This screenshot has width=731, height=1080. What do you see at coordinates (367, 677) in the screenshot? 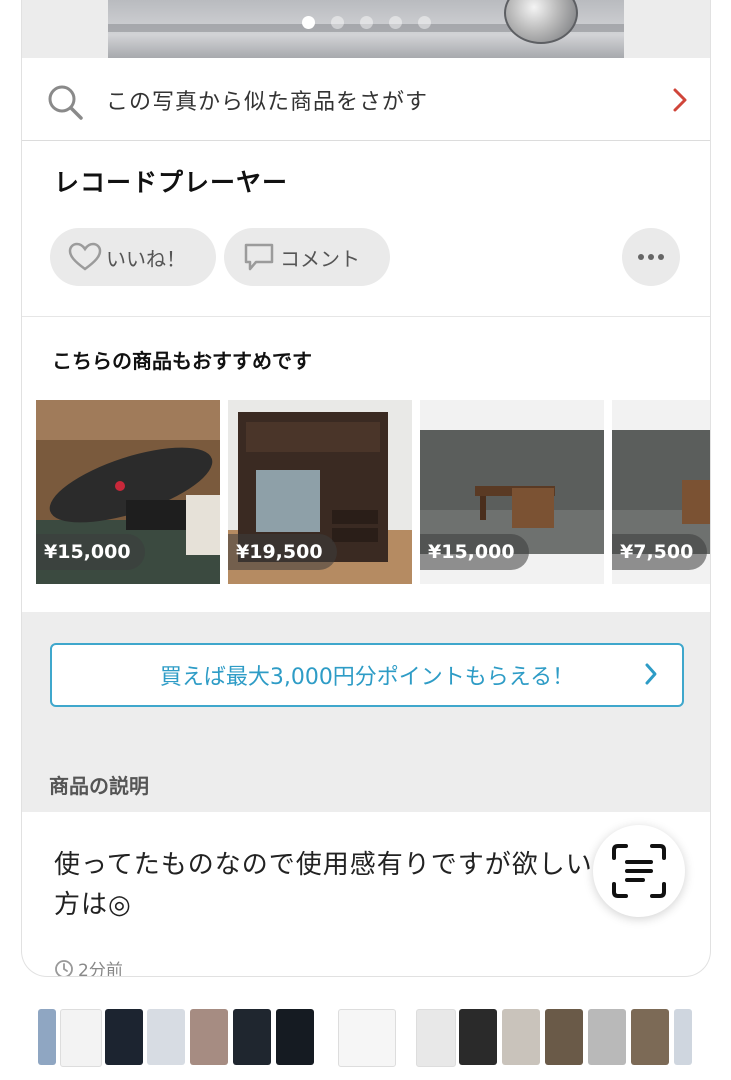
I see `points-promo-label: 買えば最大3,000円分ポイントもらえる！` at bounding box center [367, 677].